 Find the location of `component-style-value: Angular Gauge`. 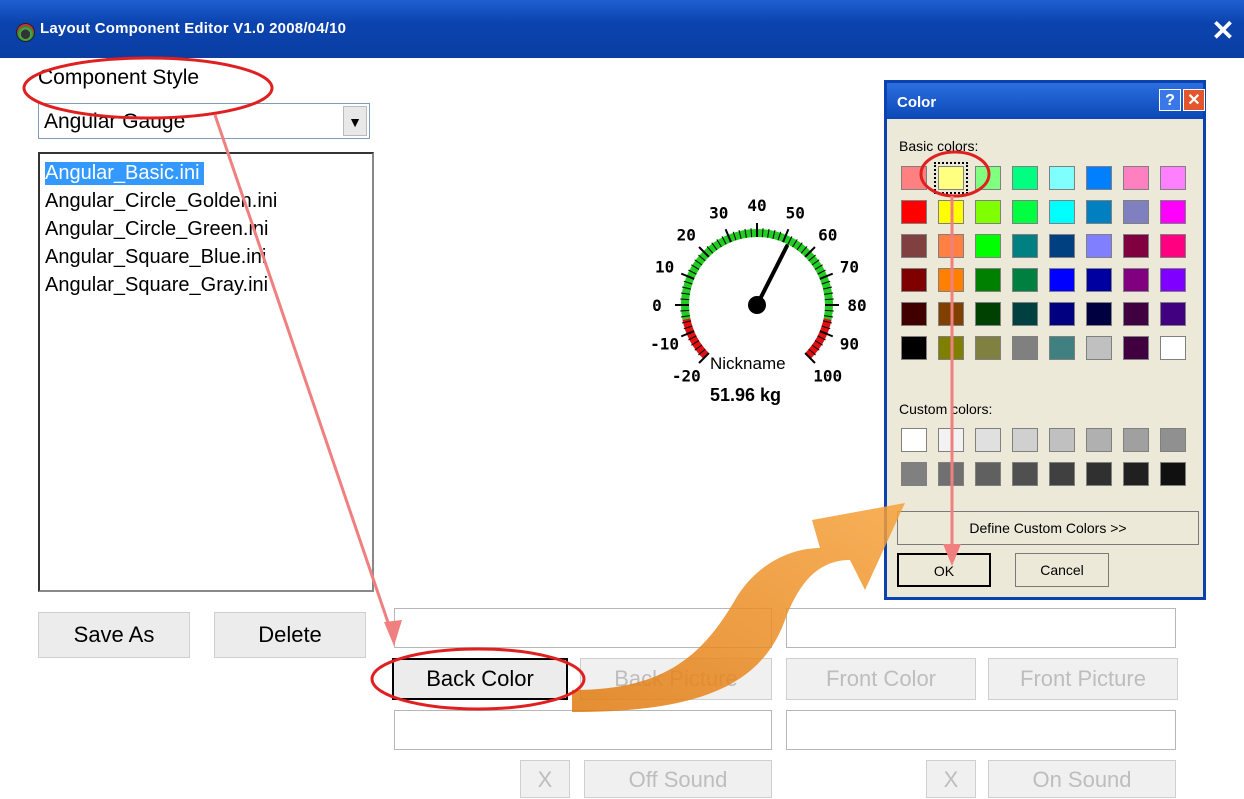

component-style-value: Angular Gauge is located at coordinates (115, 121).